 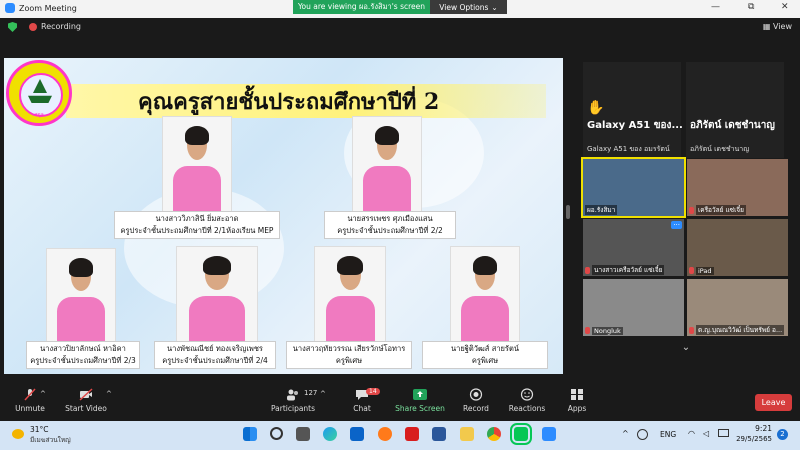 I want to click on view-button: ▦ View, so click(x=777, y=26).